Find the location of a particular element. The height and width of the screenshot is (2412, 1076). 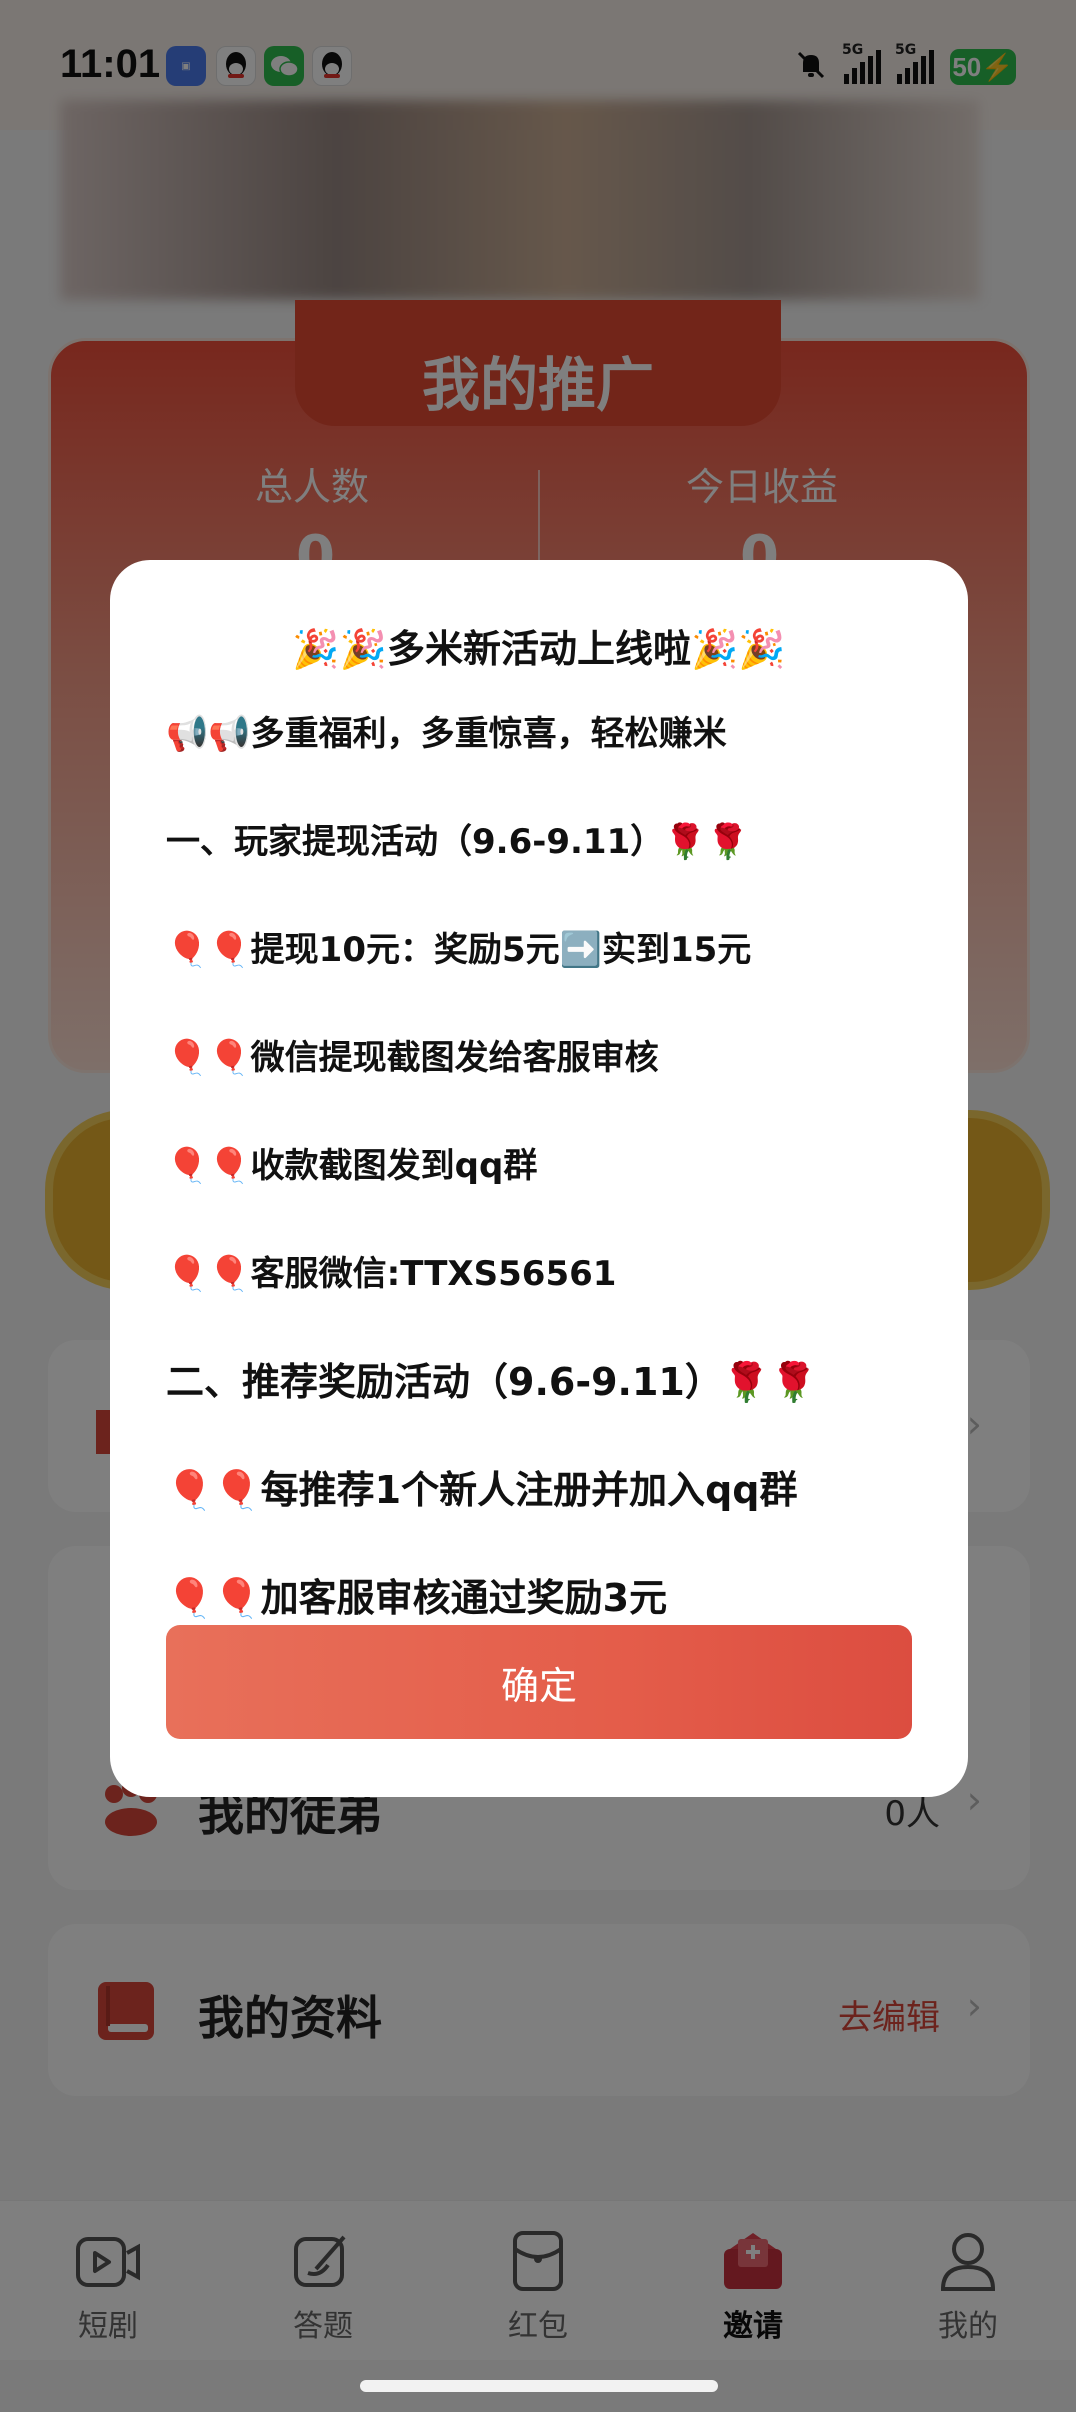

dialog-title: 🎉🎉多米新活动上线啦🎉🎉 is located at coordinates (539, 649).